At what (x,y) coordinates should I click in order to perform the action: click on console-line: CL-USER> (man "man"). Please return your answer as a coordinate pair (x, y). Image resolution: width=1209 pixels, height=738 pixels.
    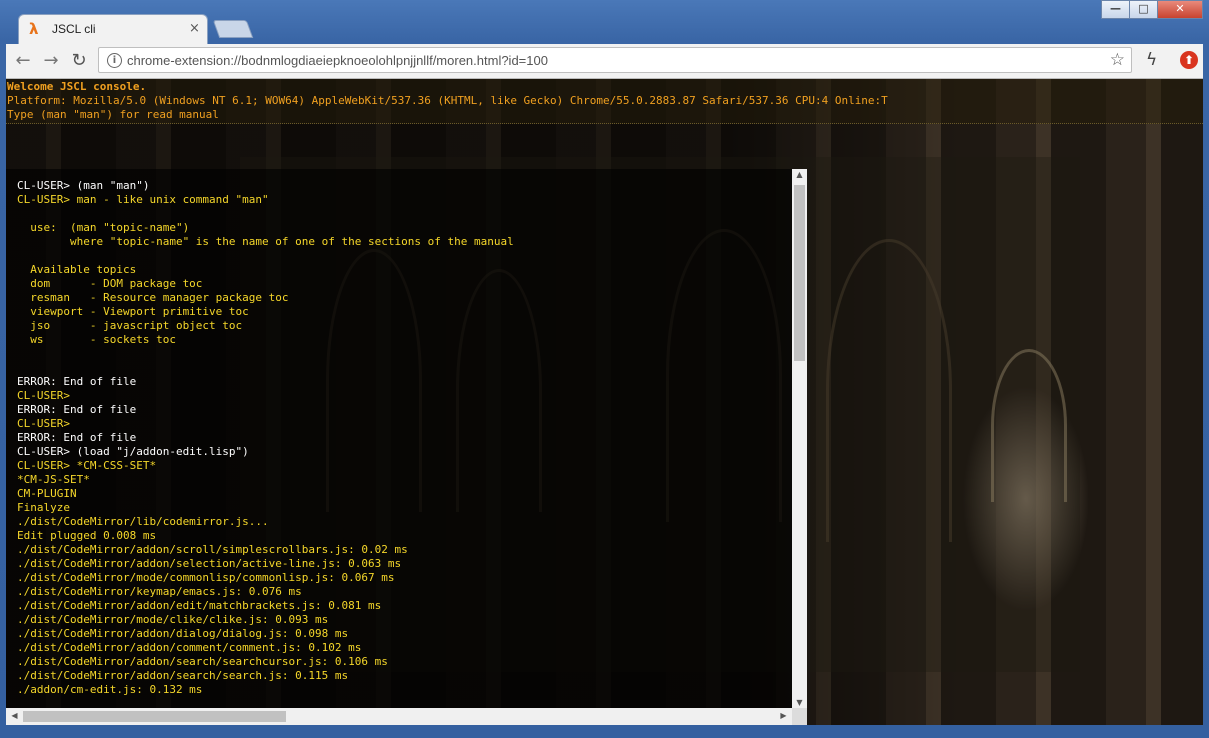
    Looking at the image, I should click on (83, 185).